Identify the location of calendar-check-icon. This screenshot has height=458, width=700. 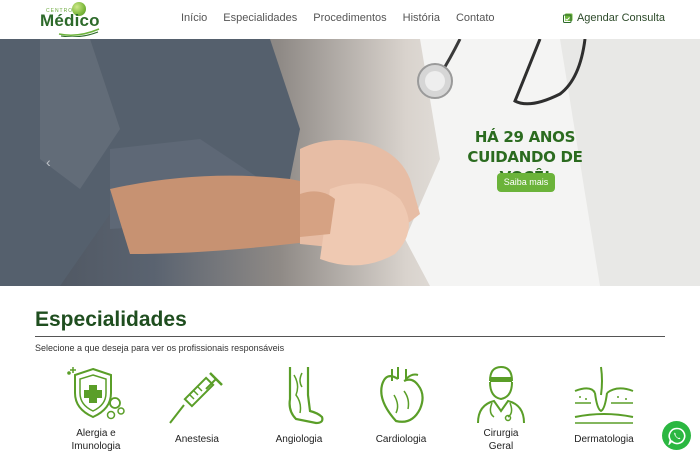
(567, 18).